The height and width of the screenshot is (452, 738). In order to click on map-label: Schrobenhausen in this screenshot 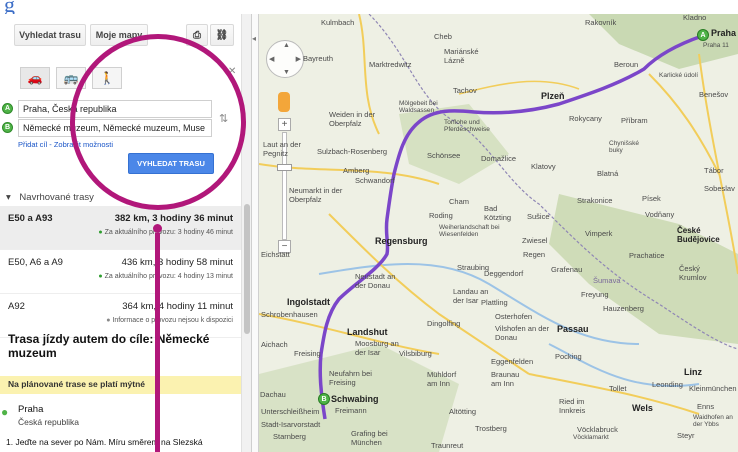, I will do `click(289, 314)`.